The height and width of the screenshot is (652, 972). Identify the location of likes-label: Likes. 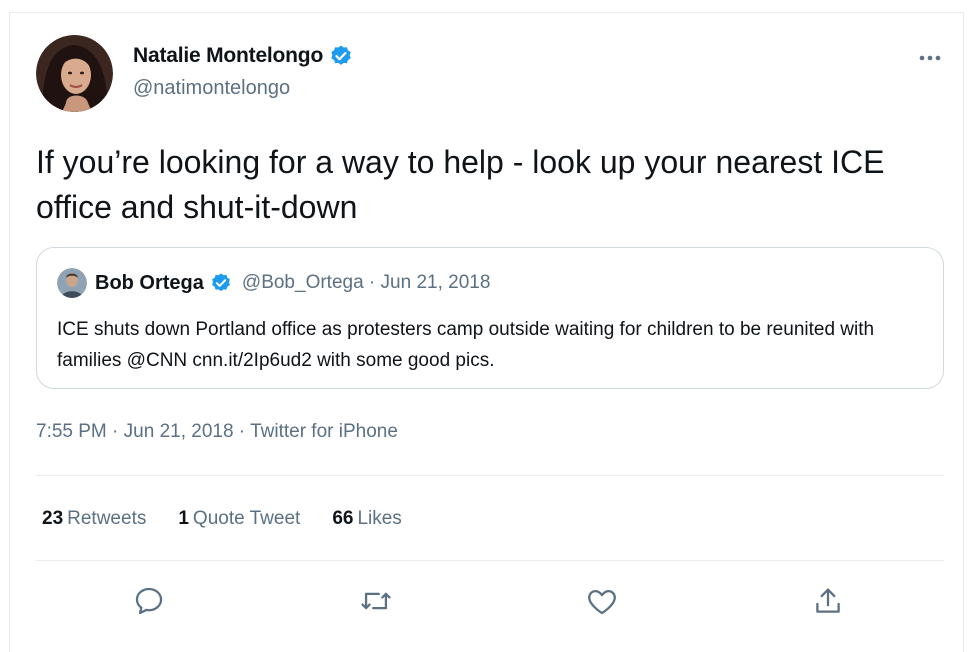
(379, 518).